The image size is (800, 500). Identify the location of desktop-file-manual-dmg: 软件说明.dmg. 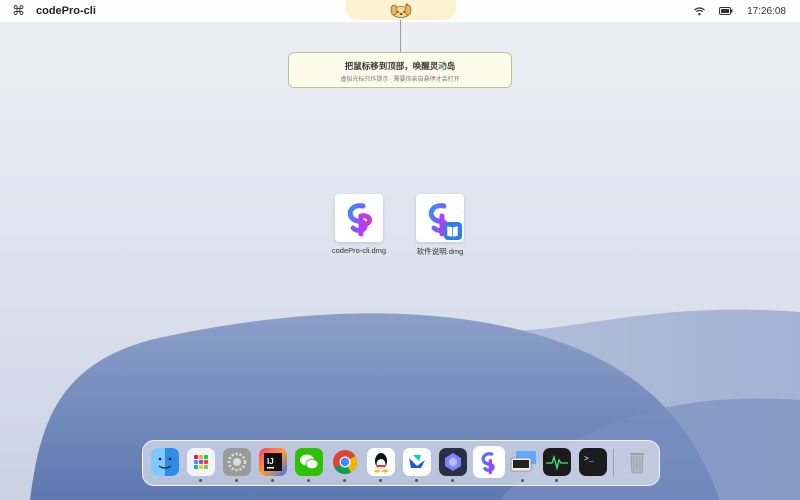
(440, 225).